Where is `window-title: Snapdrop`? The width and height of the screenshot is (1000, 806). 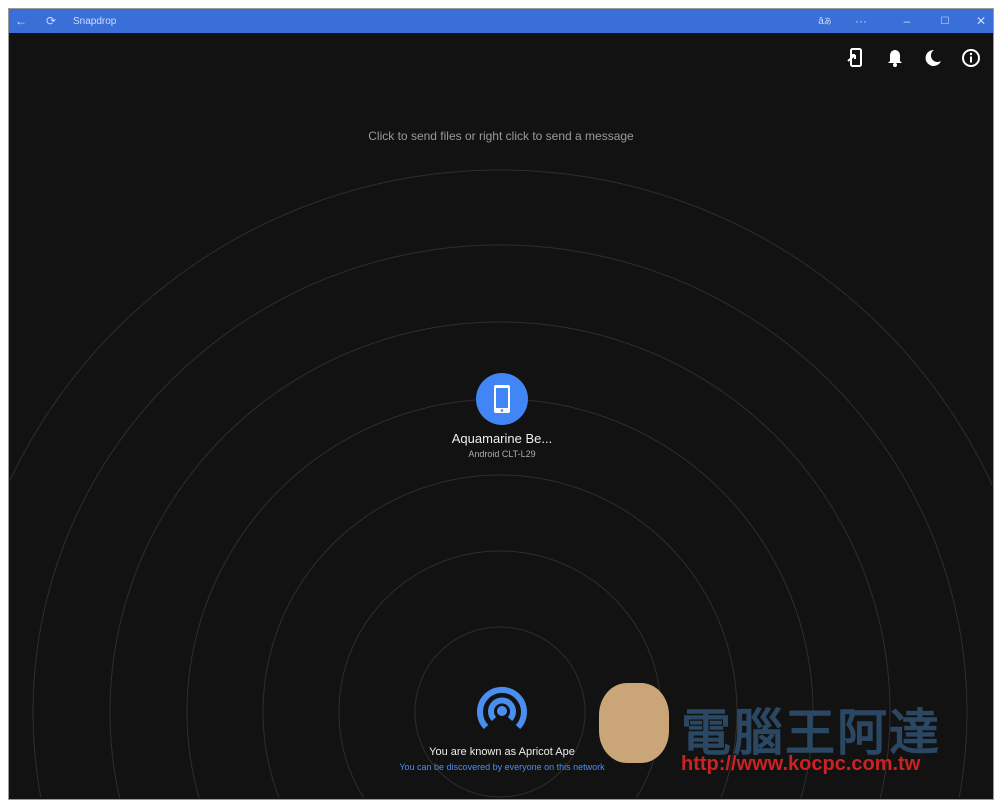
window-title: Snapdrop is located at coordinates (95, 21).